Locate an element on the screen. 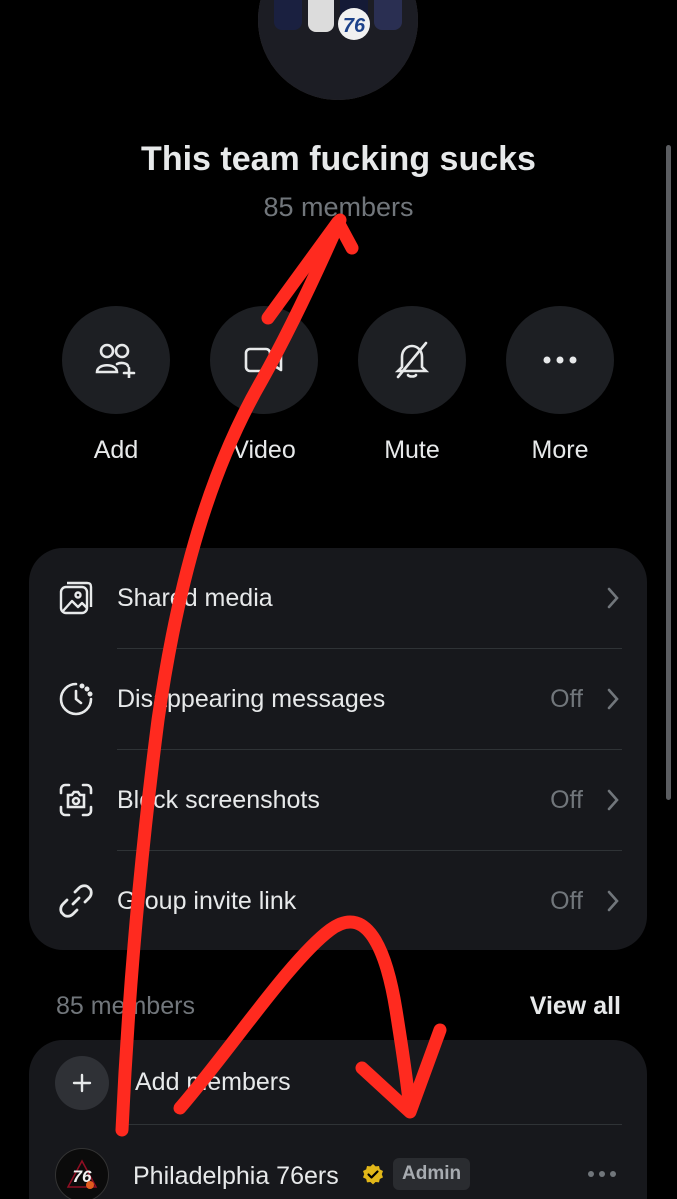  video-icon is located at coordinates (263, 360).